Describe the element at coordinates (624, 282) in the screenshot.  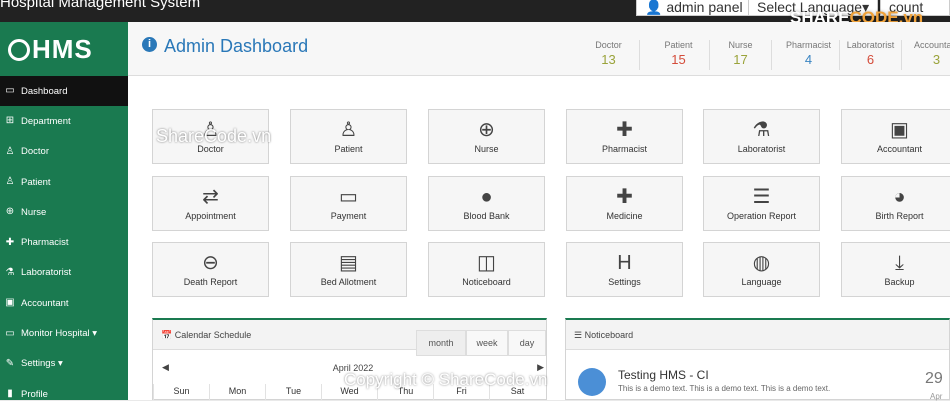
I see `tile-label: Settings` at that location.